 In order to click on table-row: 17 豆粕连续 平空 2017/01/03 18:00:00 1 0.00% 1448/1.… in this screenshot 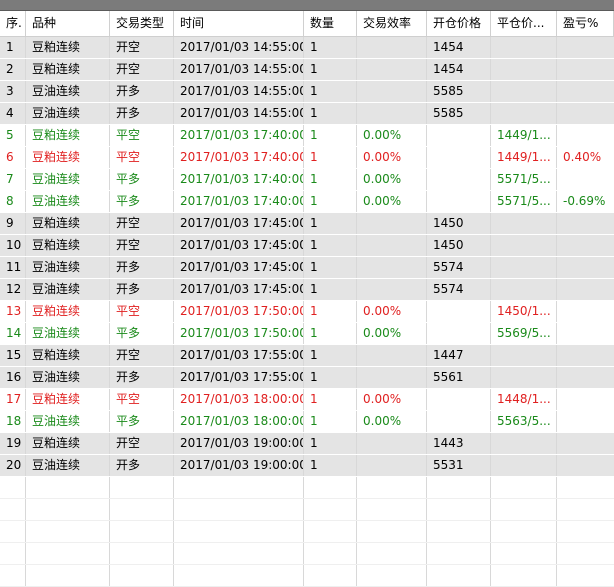, I will do `click(307, 400)`.